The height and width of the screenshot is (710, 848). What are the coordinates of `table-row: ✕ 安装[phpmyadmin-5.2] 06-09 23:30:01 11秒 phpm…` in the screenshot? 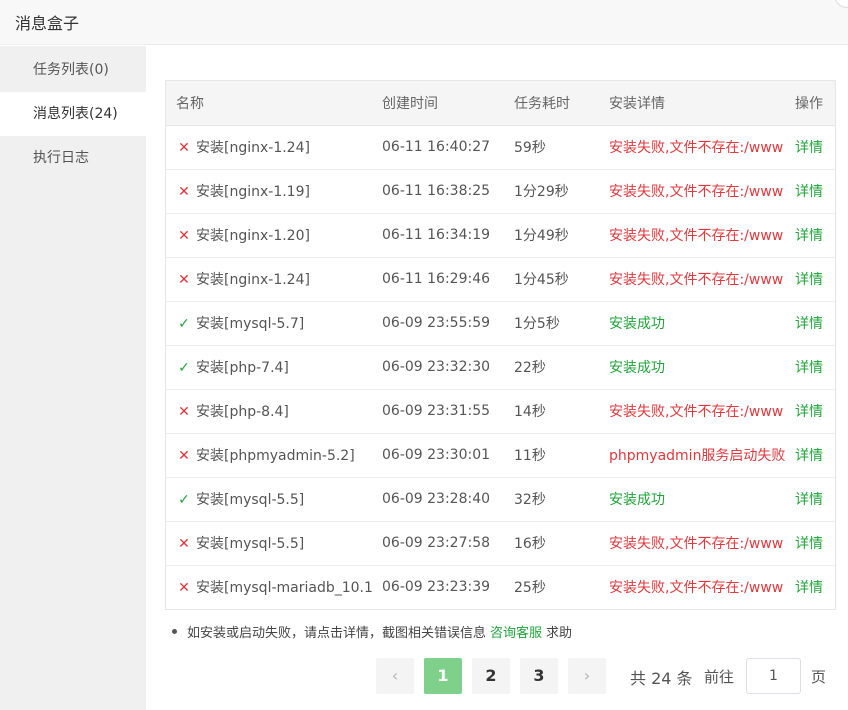 It's located at (500, 455).